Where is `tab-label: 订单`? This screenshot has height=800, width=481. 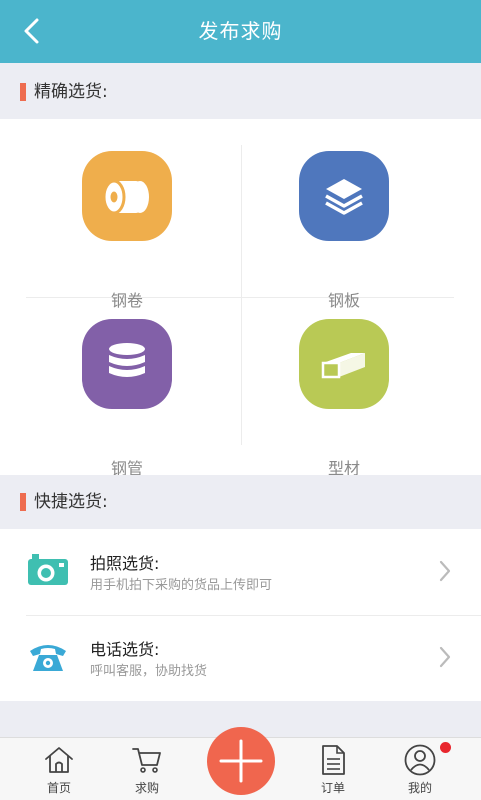 tab-label: 订单 is located at coordinates (332, 788).